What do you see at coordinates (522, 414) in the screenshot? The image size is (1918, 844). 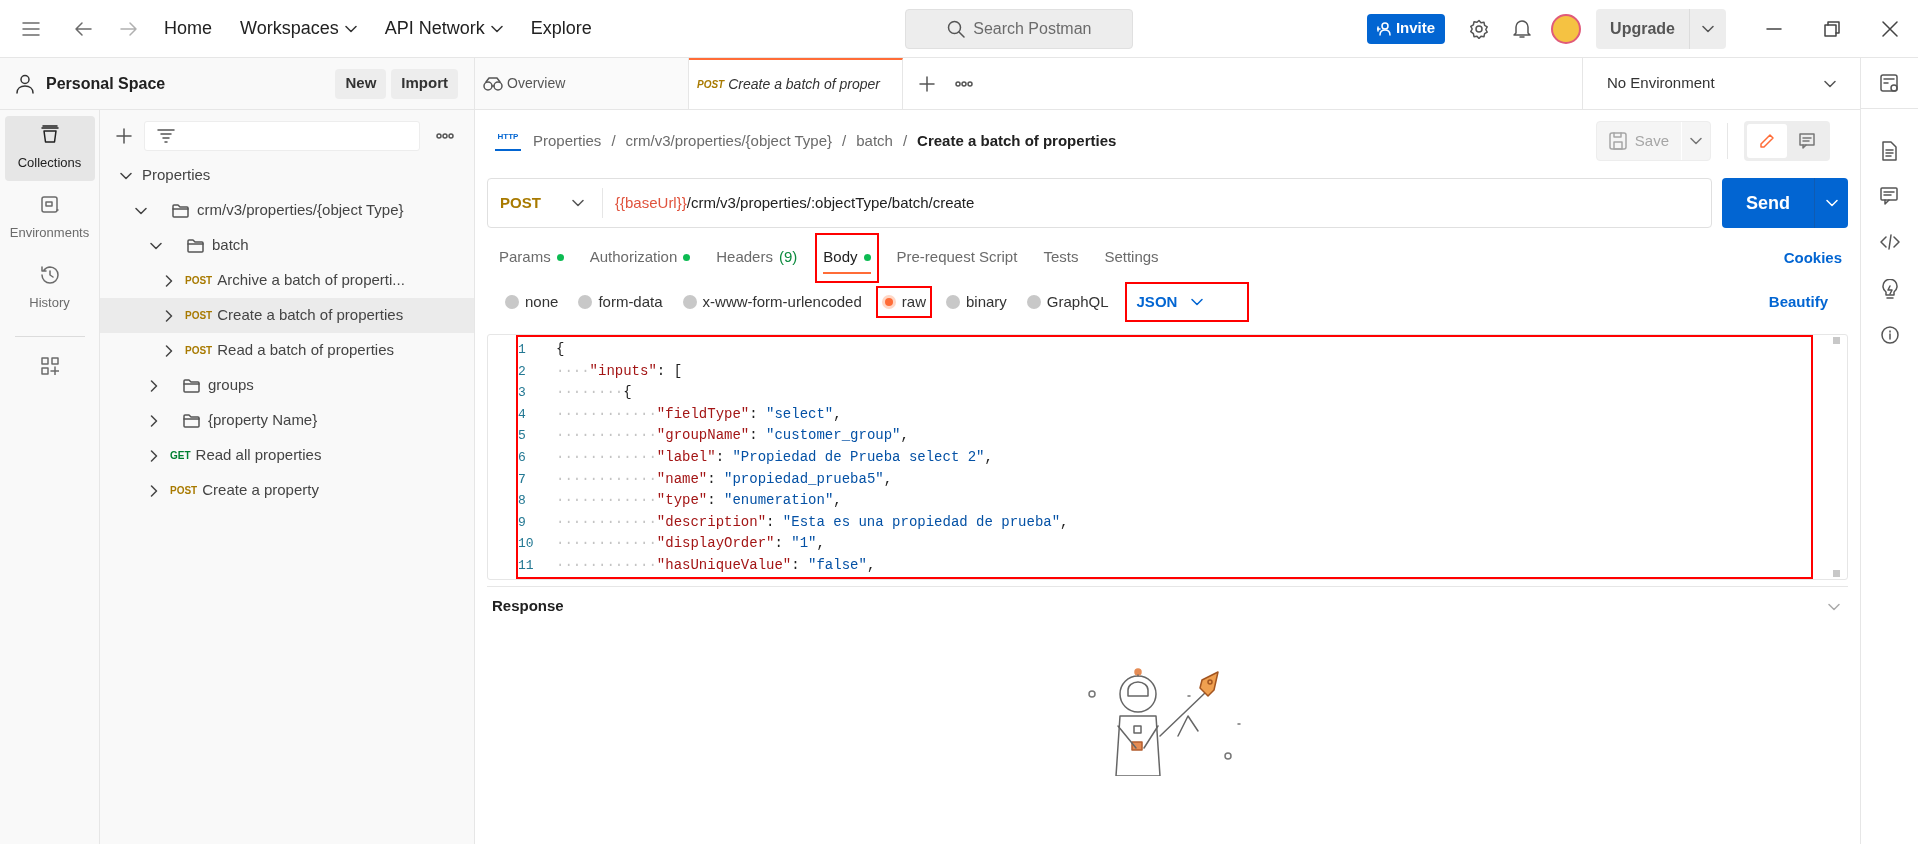 I see `line-number: 4` at bounding box center [522, 414].